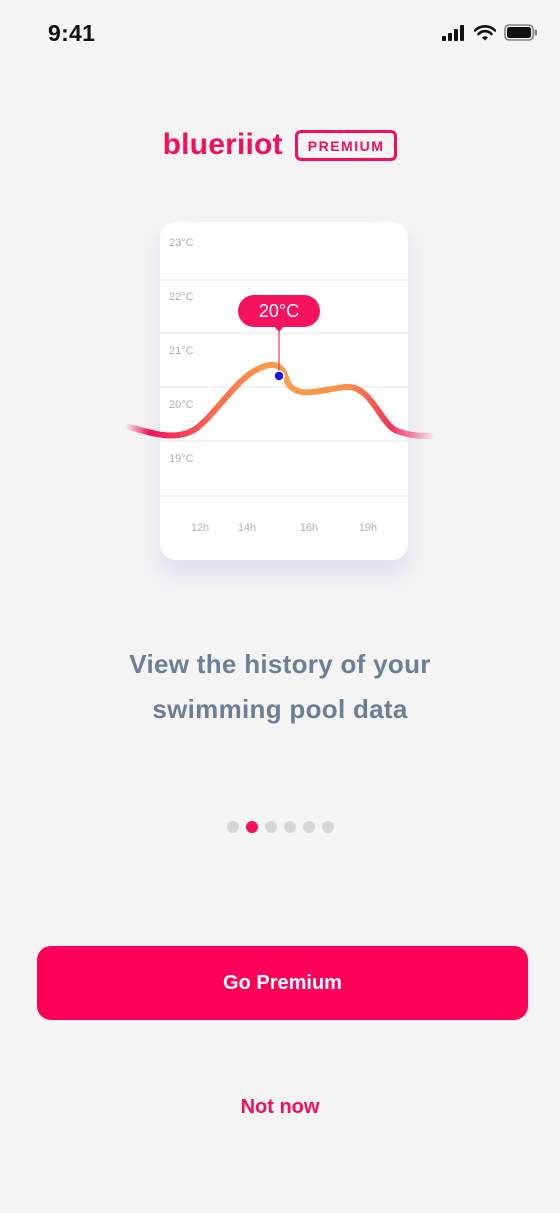  Describe the element at coordinates (309, 528) in the screenshot. I see `x-tick-label: 16h` at that location.